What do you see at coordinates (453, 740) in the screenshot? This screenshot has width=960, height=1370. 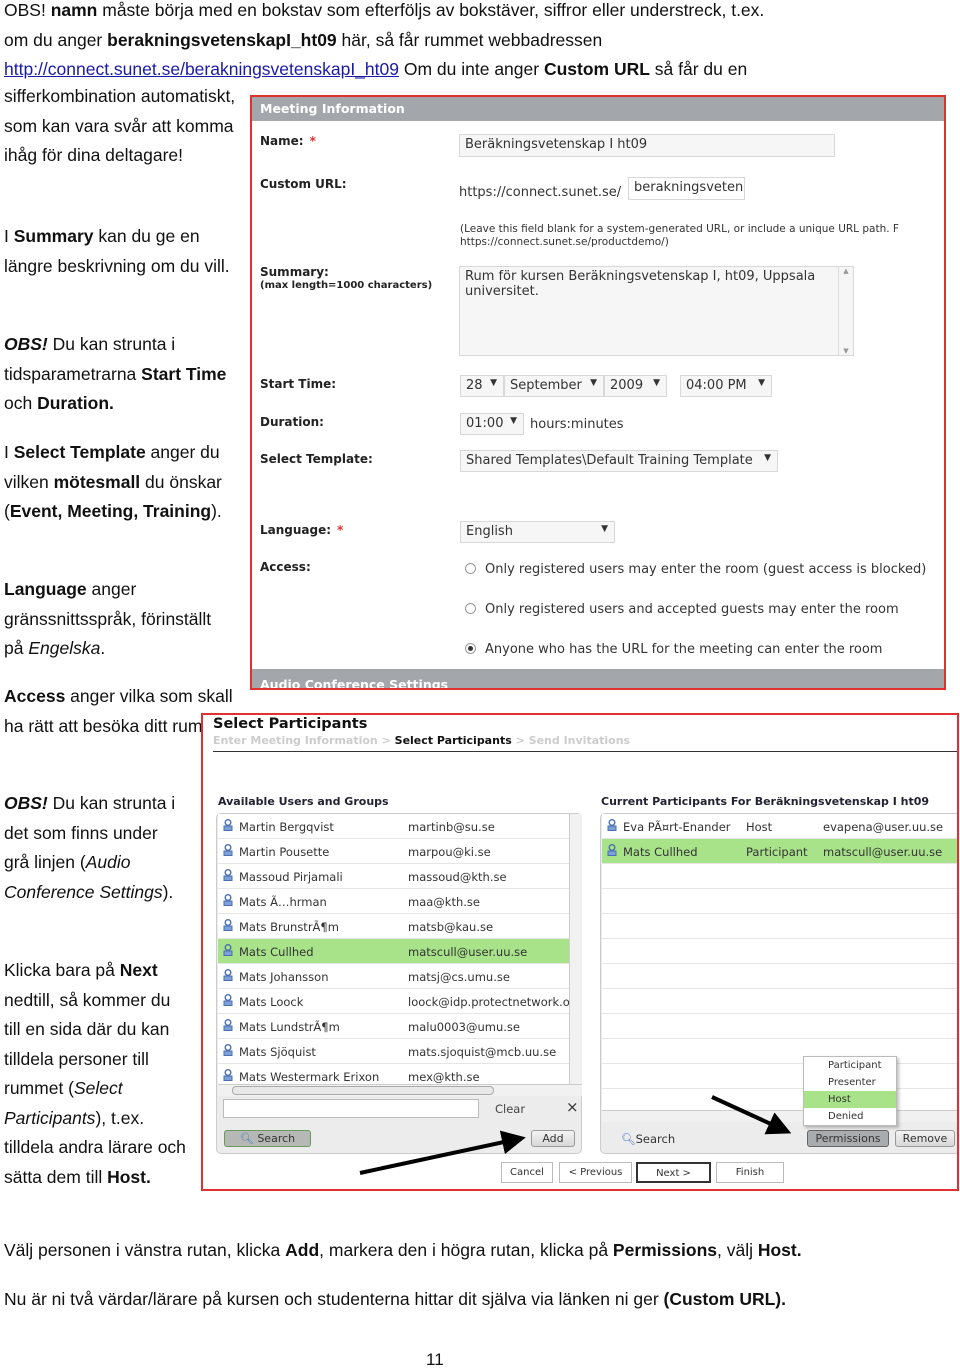 I see `breadcrumb-step-current: Select Participants` at bounding box center [453, 740].